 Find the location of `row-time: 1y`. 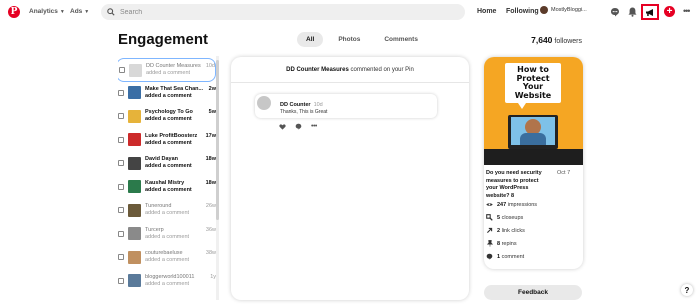

row-time: 1y is located at coordinates (213, 276).